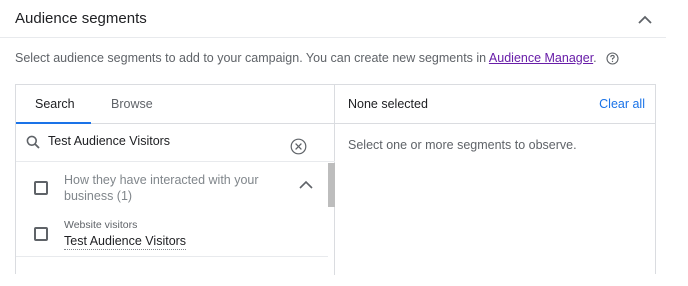  What do you see at coordinates (331, 185) in the screenshot?
I see `scrollbar-thumb` at bounding box center [331, 185].